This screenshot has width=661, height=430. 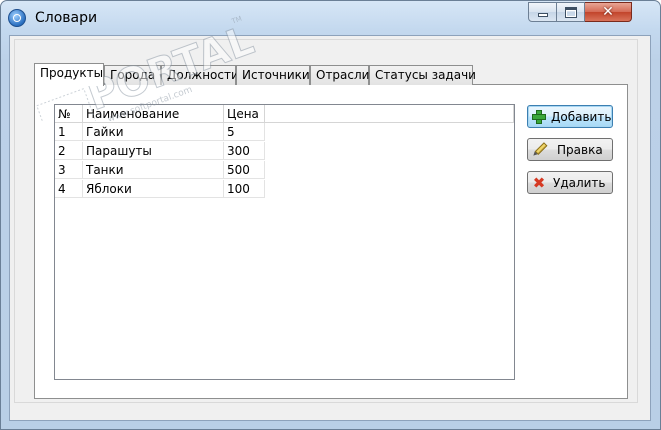 I want to click on column-header-filler, so click(x=389, y=114).